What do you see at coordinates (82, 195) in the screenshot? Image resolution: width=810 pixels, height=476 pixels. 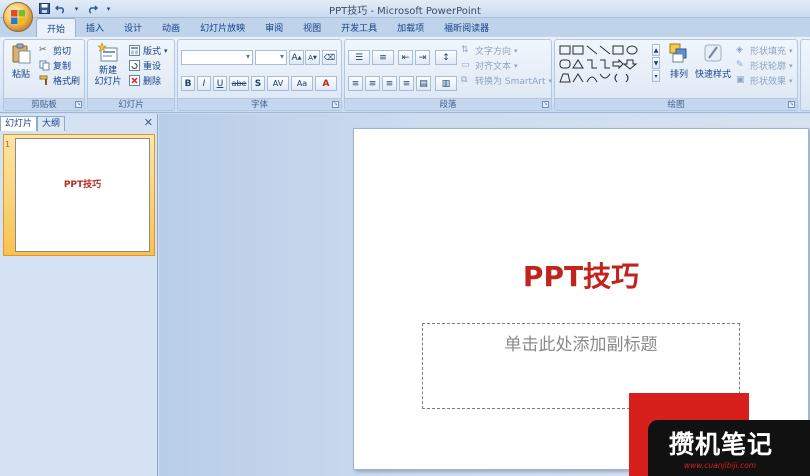 I see `slide-thumbnail: PPT技巧` at bounding box center [82, 195].